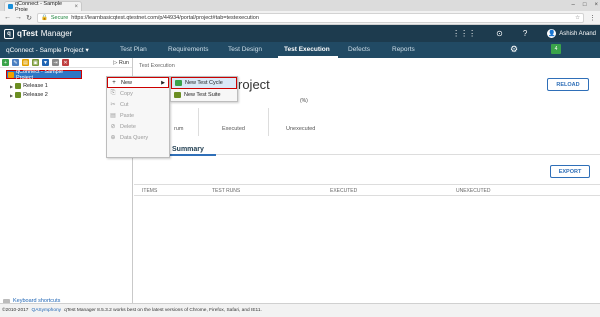  Describe the element at coordinates (596, 5) in the screenshot. I see `close-window-icon: ×` at that location.